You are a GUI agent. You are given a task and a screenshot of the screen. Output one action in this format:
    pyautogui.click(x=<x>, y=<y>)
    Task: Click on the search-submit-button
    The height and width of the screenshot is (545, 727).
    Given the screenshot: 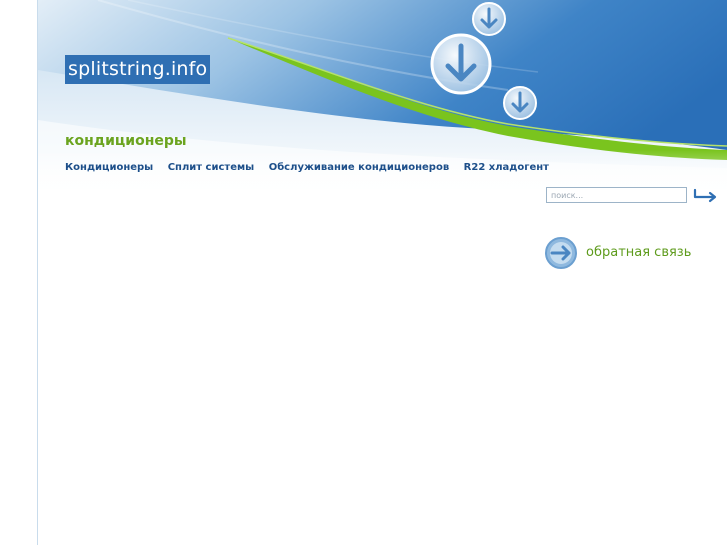 What is the action you would take?
    pyautogui.click(x=705, y=195)
    